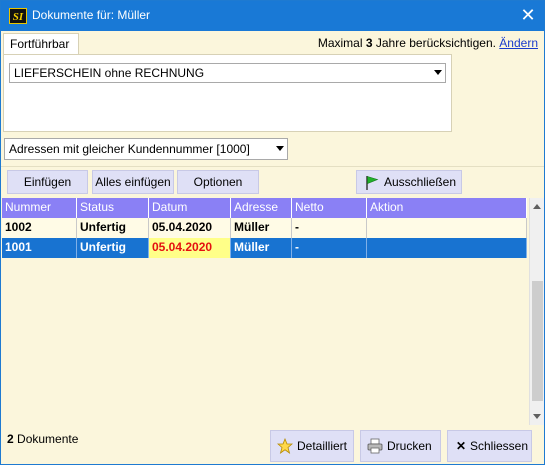 This screenshot has width=545, height=465. I want to click on column-header-status: Status, so click(113, 208).